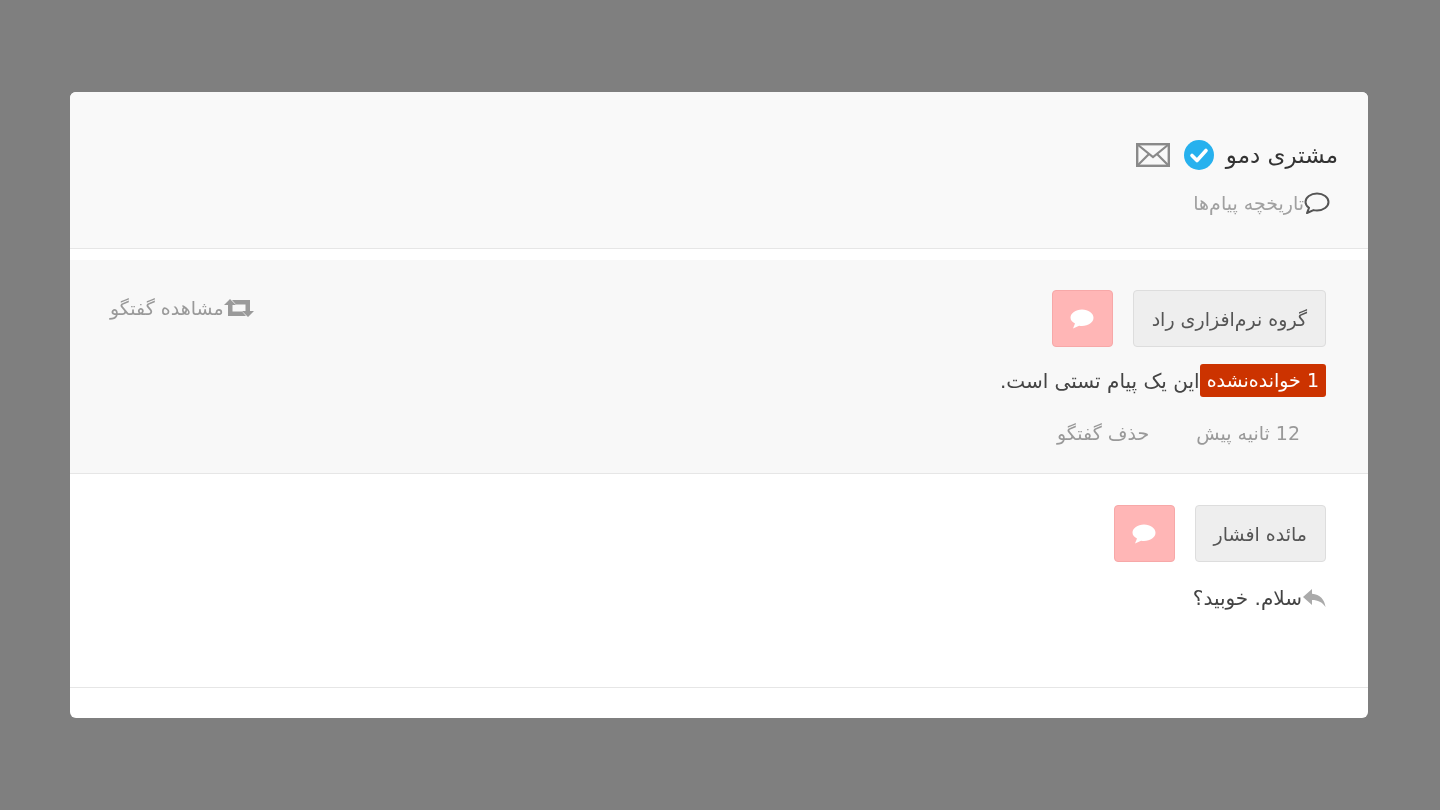 The height and width of the screenshot is (810, 1440). I want to click on sender-button: گروه نرم‌افزاری راد, so click(1229, 318).